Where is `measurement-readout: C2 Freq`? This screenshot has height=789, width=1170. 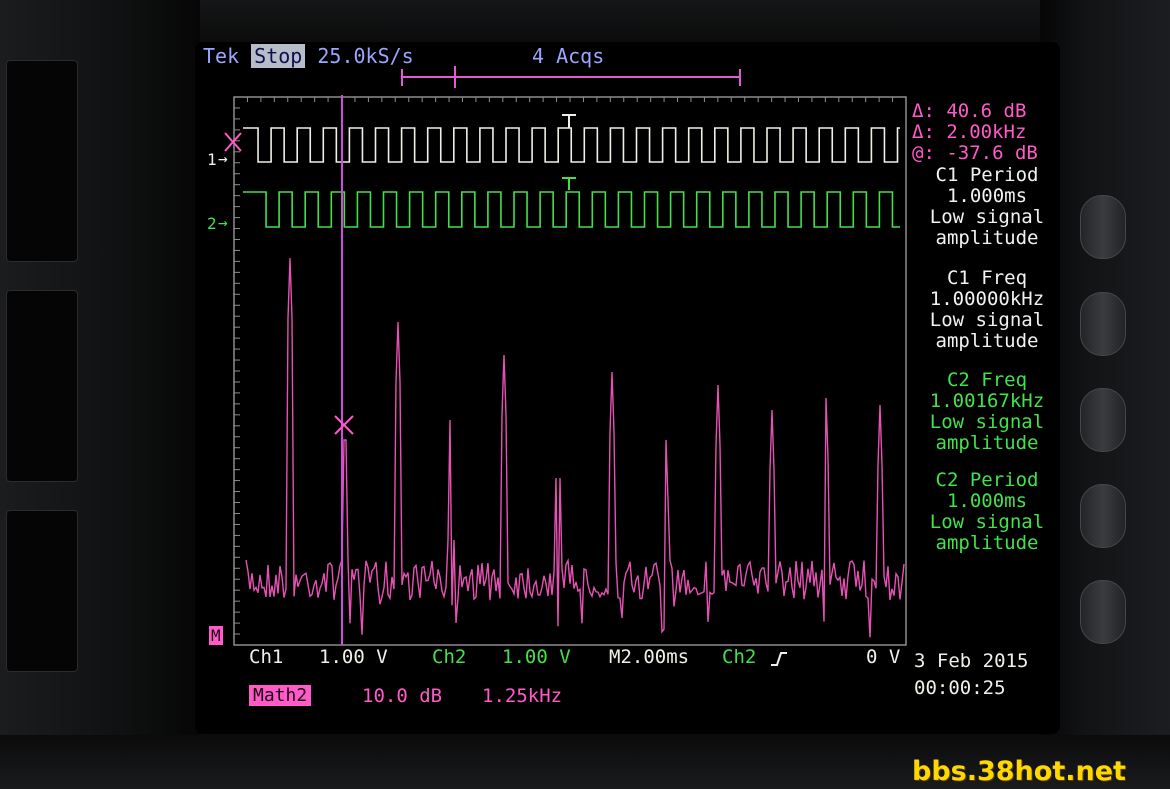
measurement-readout: C2 Freq is located at coordinates (987, 380).